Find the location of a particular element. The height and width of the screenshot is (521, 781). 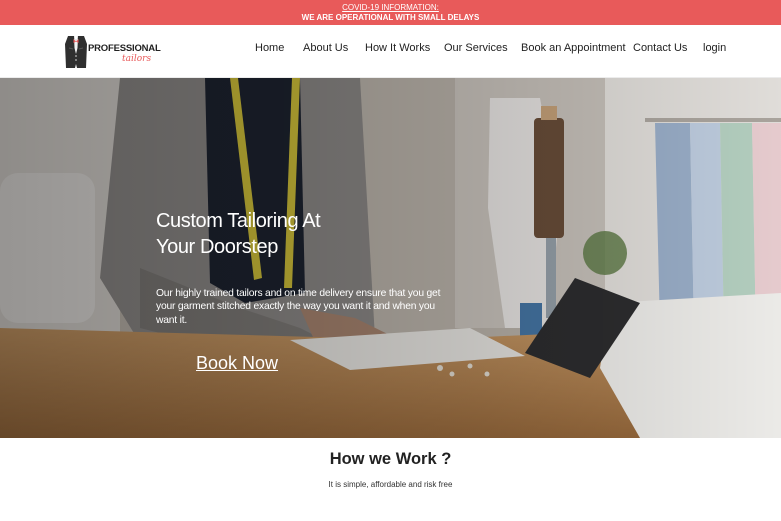

brand-tagline: tailors is located at coordinates (137, 59).